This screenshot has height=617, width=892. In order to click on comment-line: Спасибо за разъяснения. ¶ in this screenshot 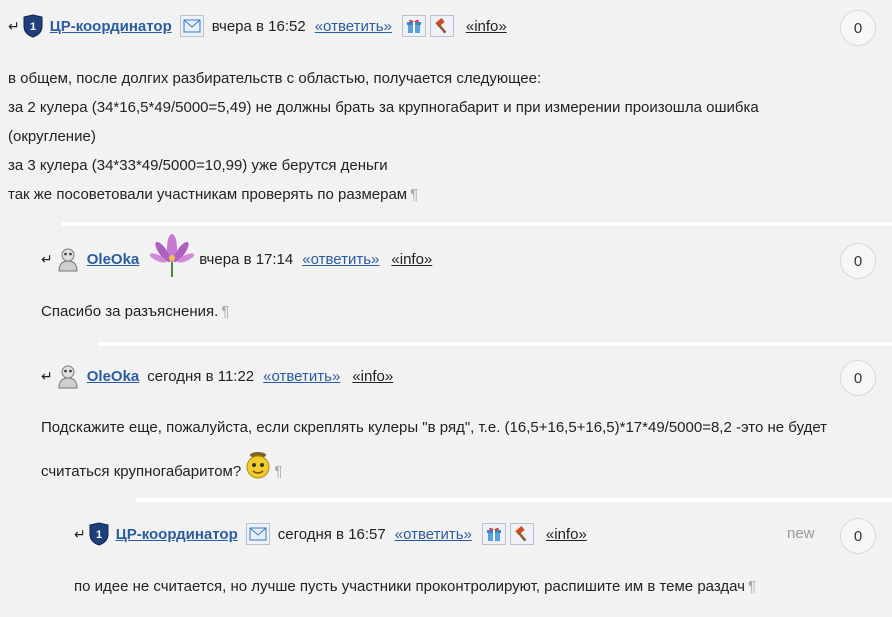, I will do `click(135, 311)`.